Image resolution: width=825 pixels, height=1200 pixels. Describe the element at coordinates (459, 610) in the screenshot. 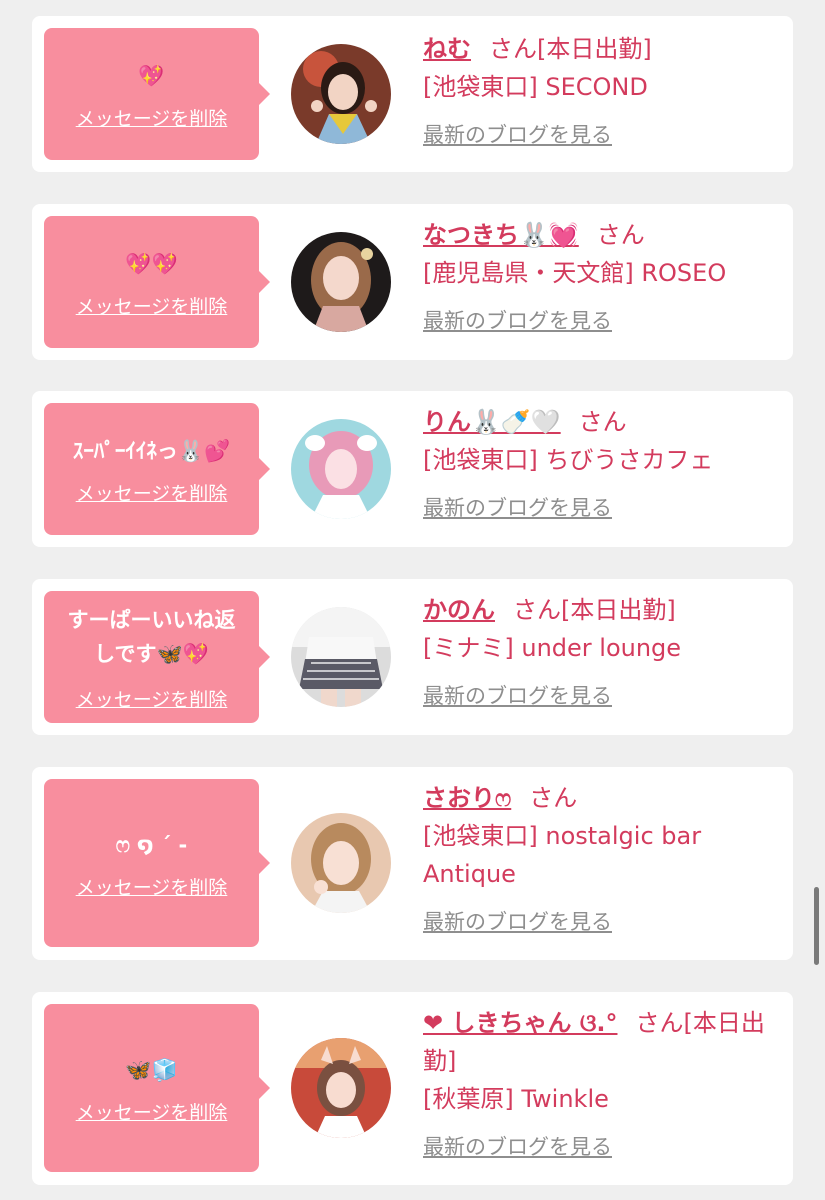

I see `girl-name-link: かのん` at that location.